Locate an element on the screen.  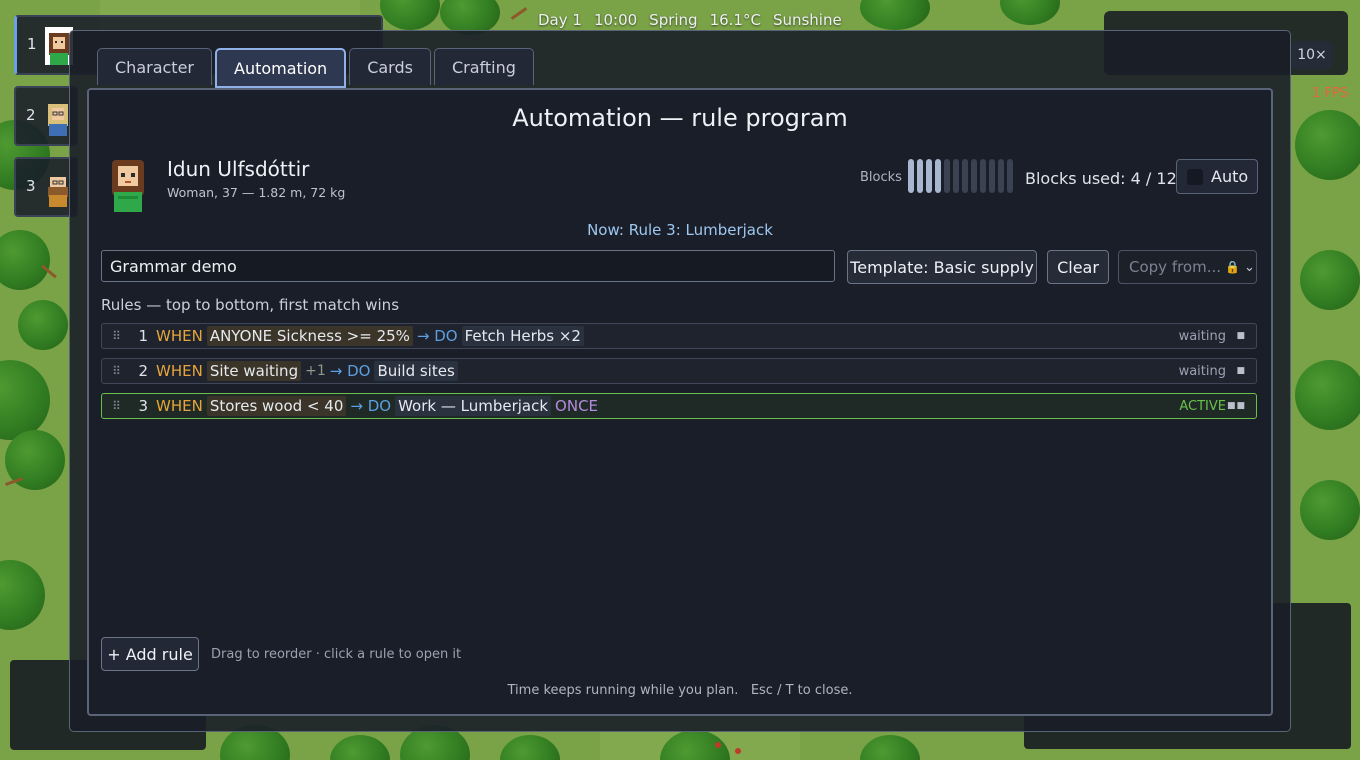
time-weather-bar: Day 1 10:00 Spring 16.1°C Sunshine is located at coordinates (690, 20).